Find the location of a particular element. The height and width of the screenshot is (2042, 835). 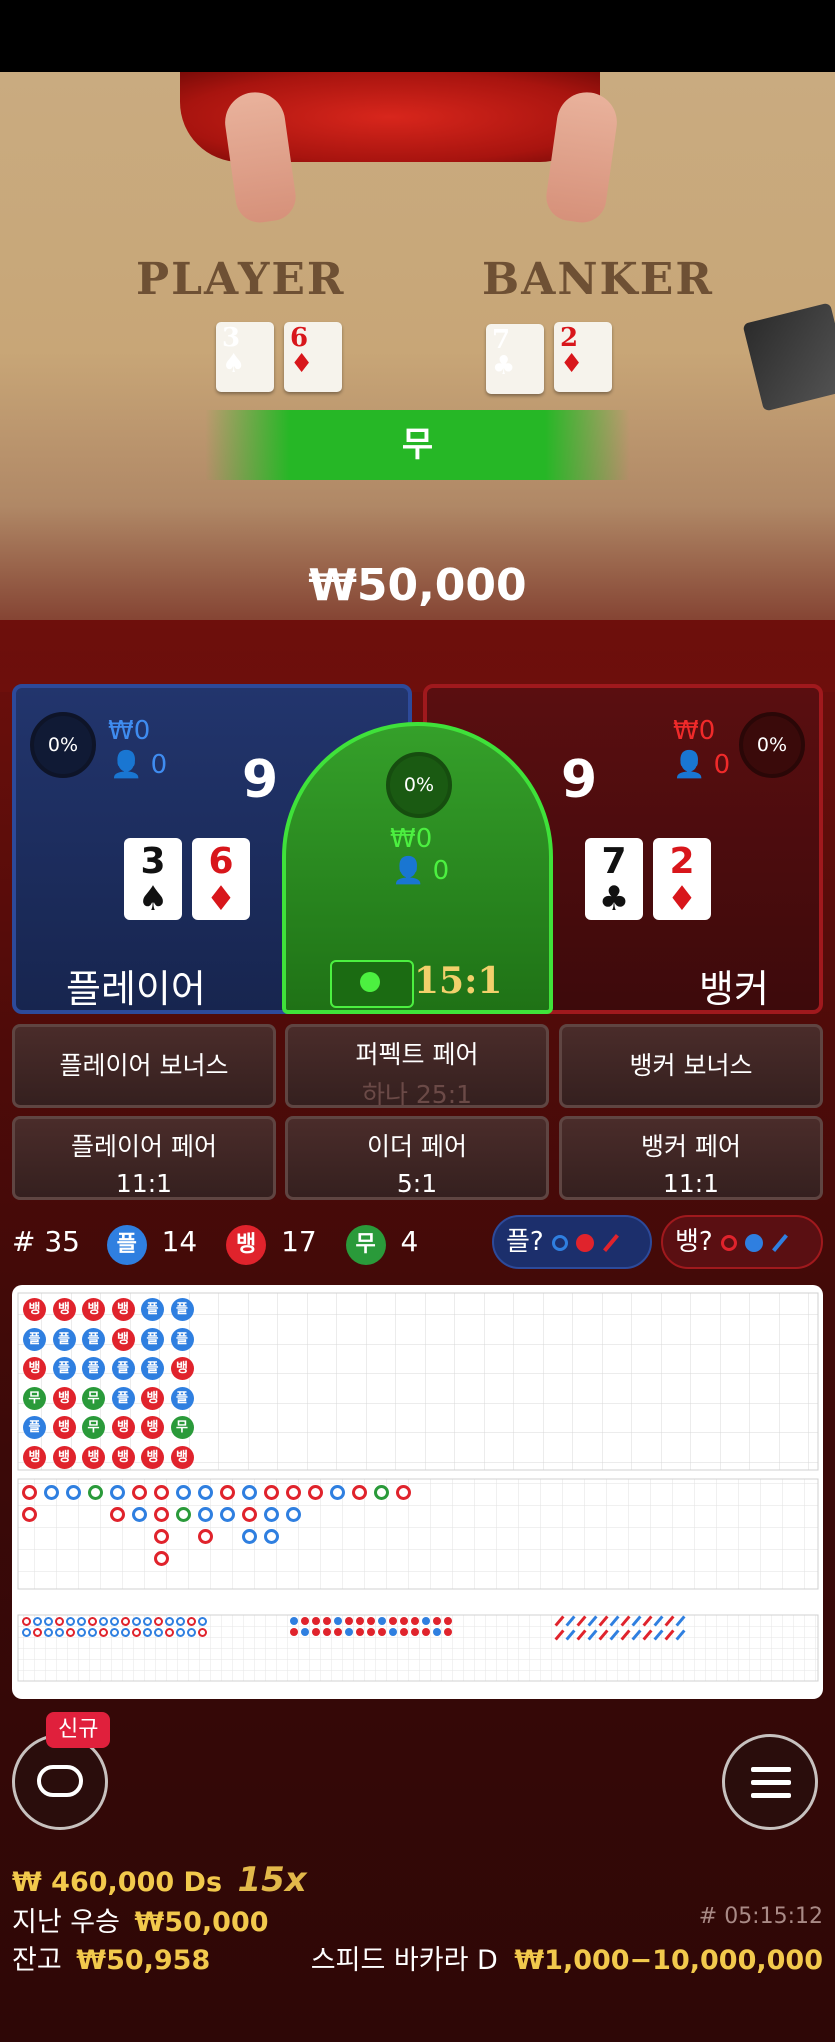

tie-wins: 4 is located at coordinates (409, 1241).